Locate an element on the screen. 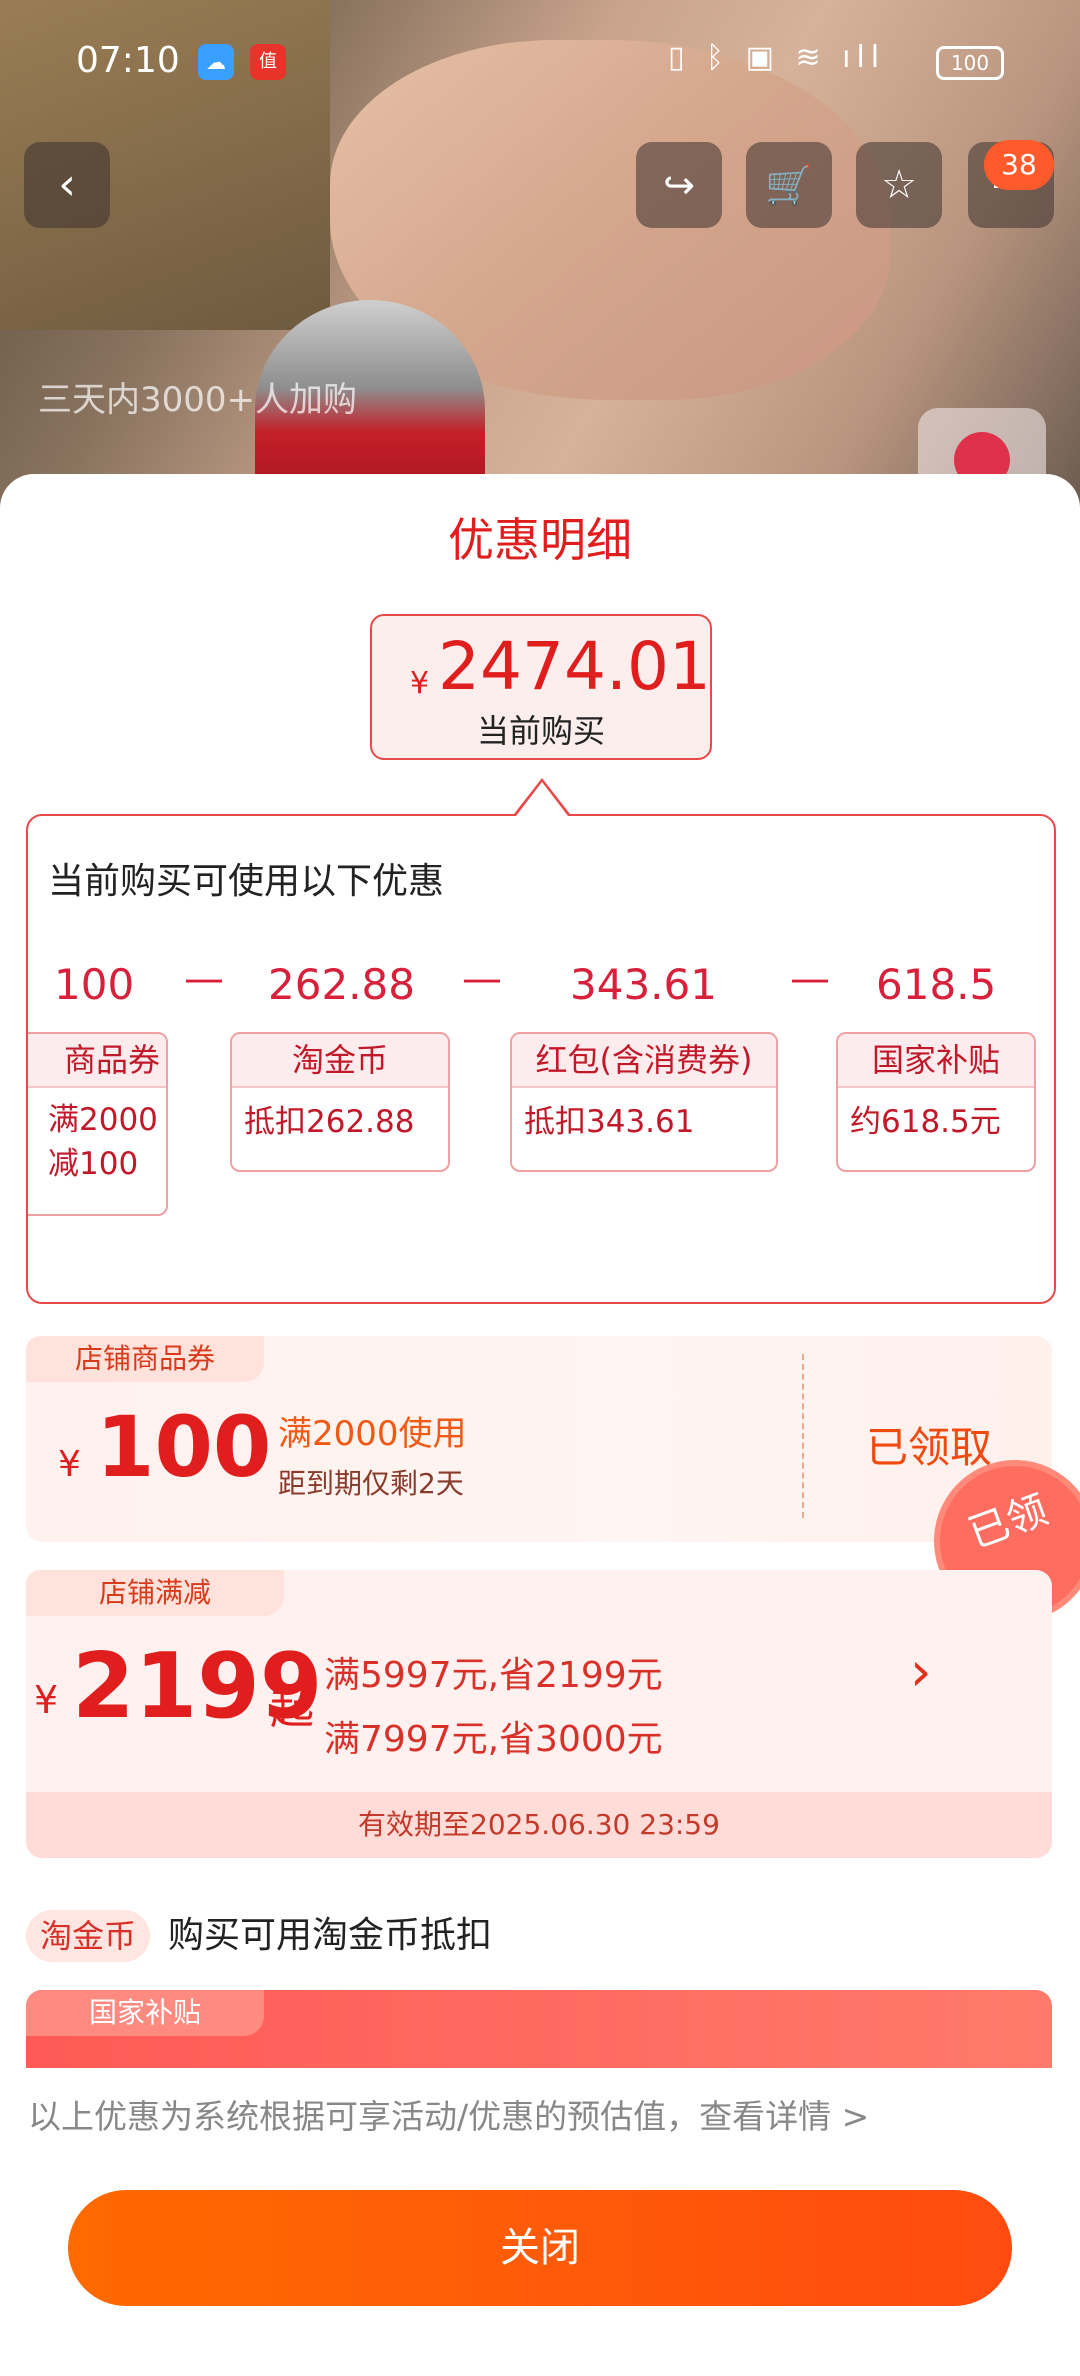 This screenshot has height=2376, width=1080. message-count-badge: 38 is located at coordinates (1019, 165).